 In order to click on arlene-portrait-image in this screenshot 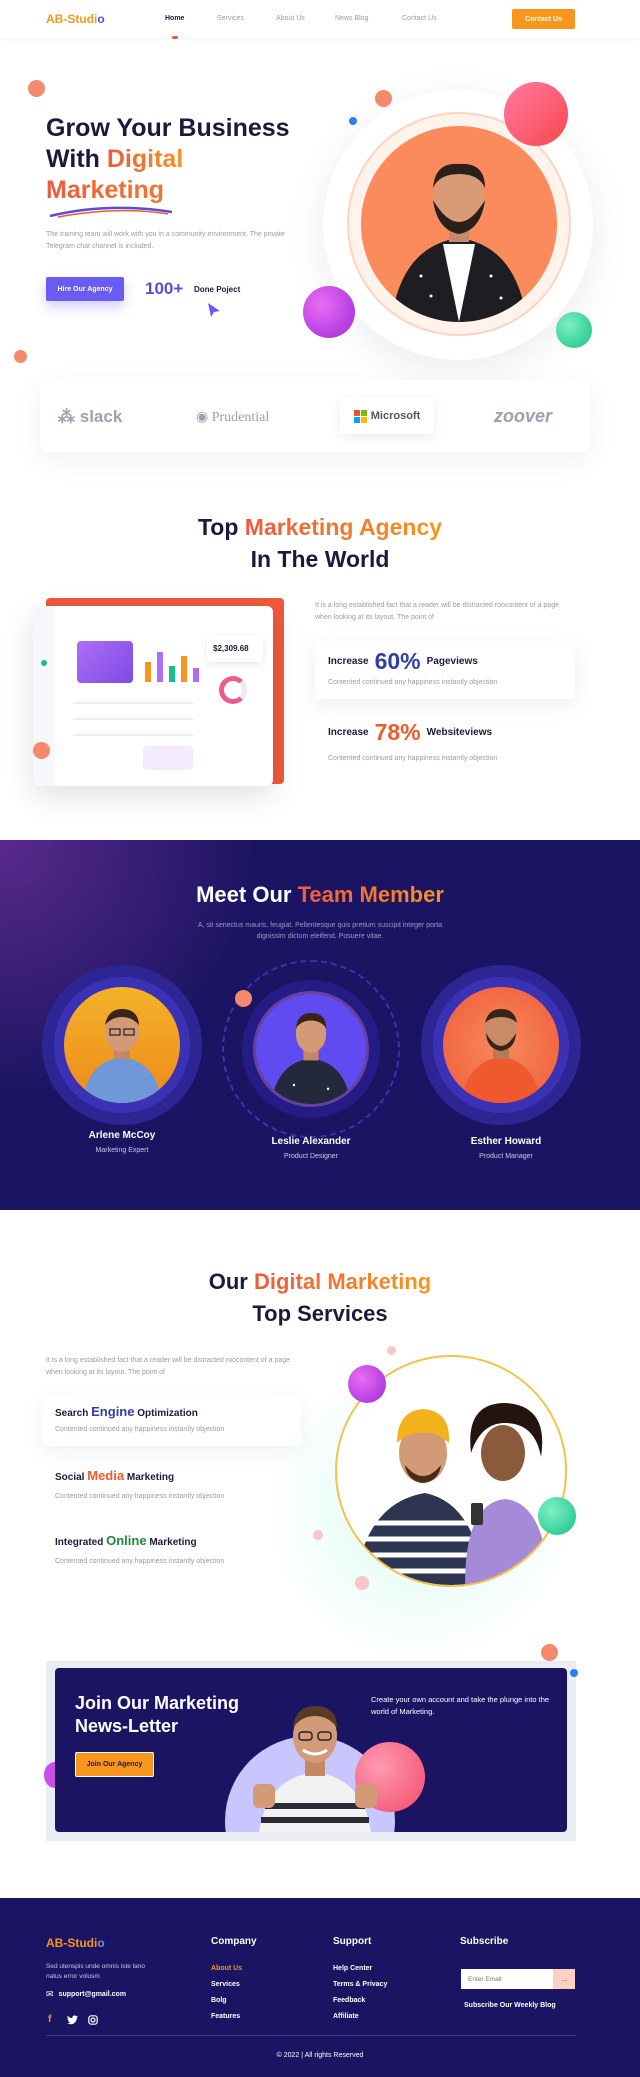, I will do `click(122, 1056)`.